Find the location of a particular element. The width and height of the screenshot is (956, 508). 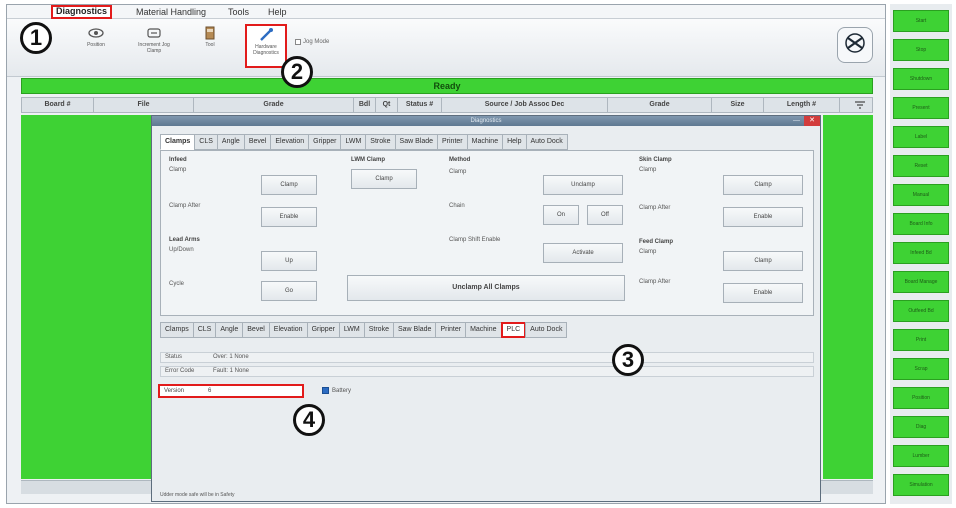

sidebar-button-outfeed: Outfeed Bd is located at coordinates (921, 311).